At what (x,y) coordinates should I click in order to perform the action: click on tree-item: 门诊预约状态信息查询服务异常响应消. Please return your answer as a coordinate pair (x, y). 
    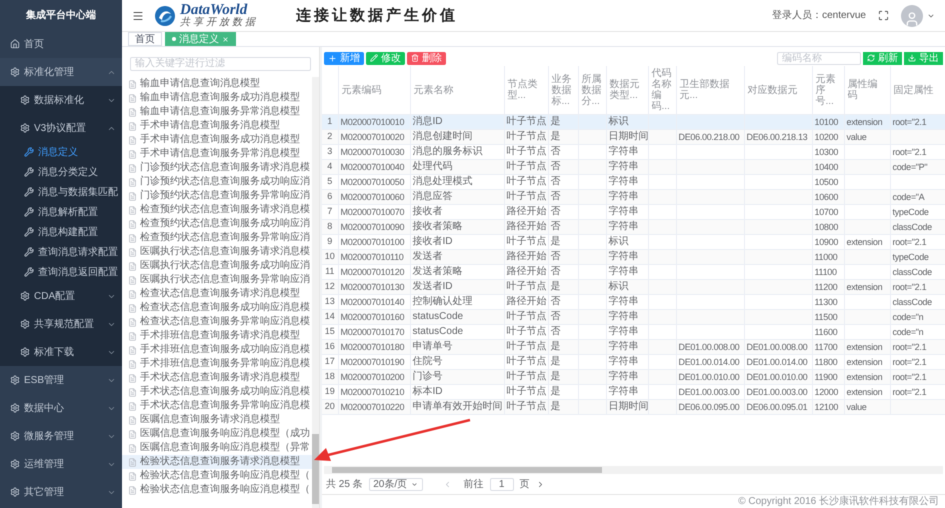
    Looking at the image, I should click on (217, 196).